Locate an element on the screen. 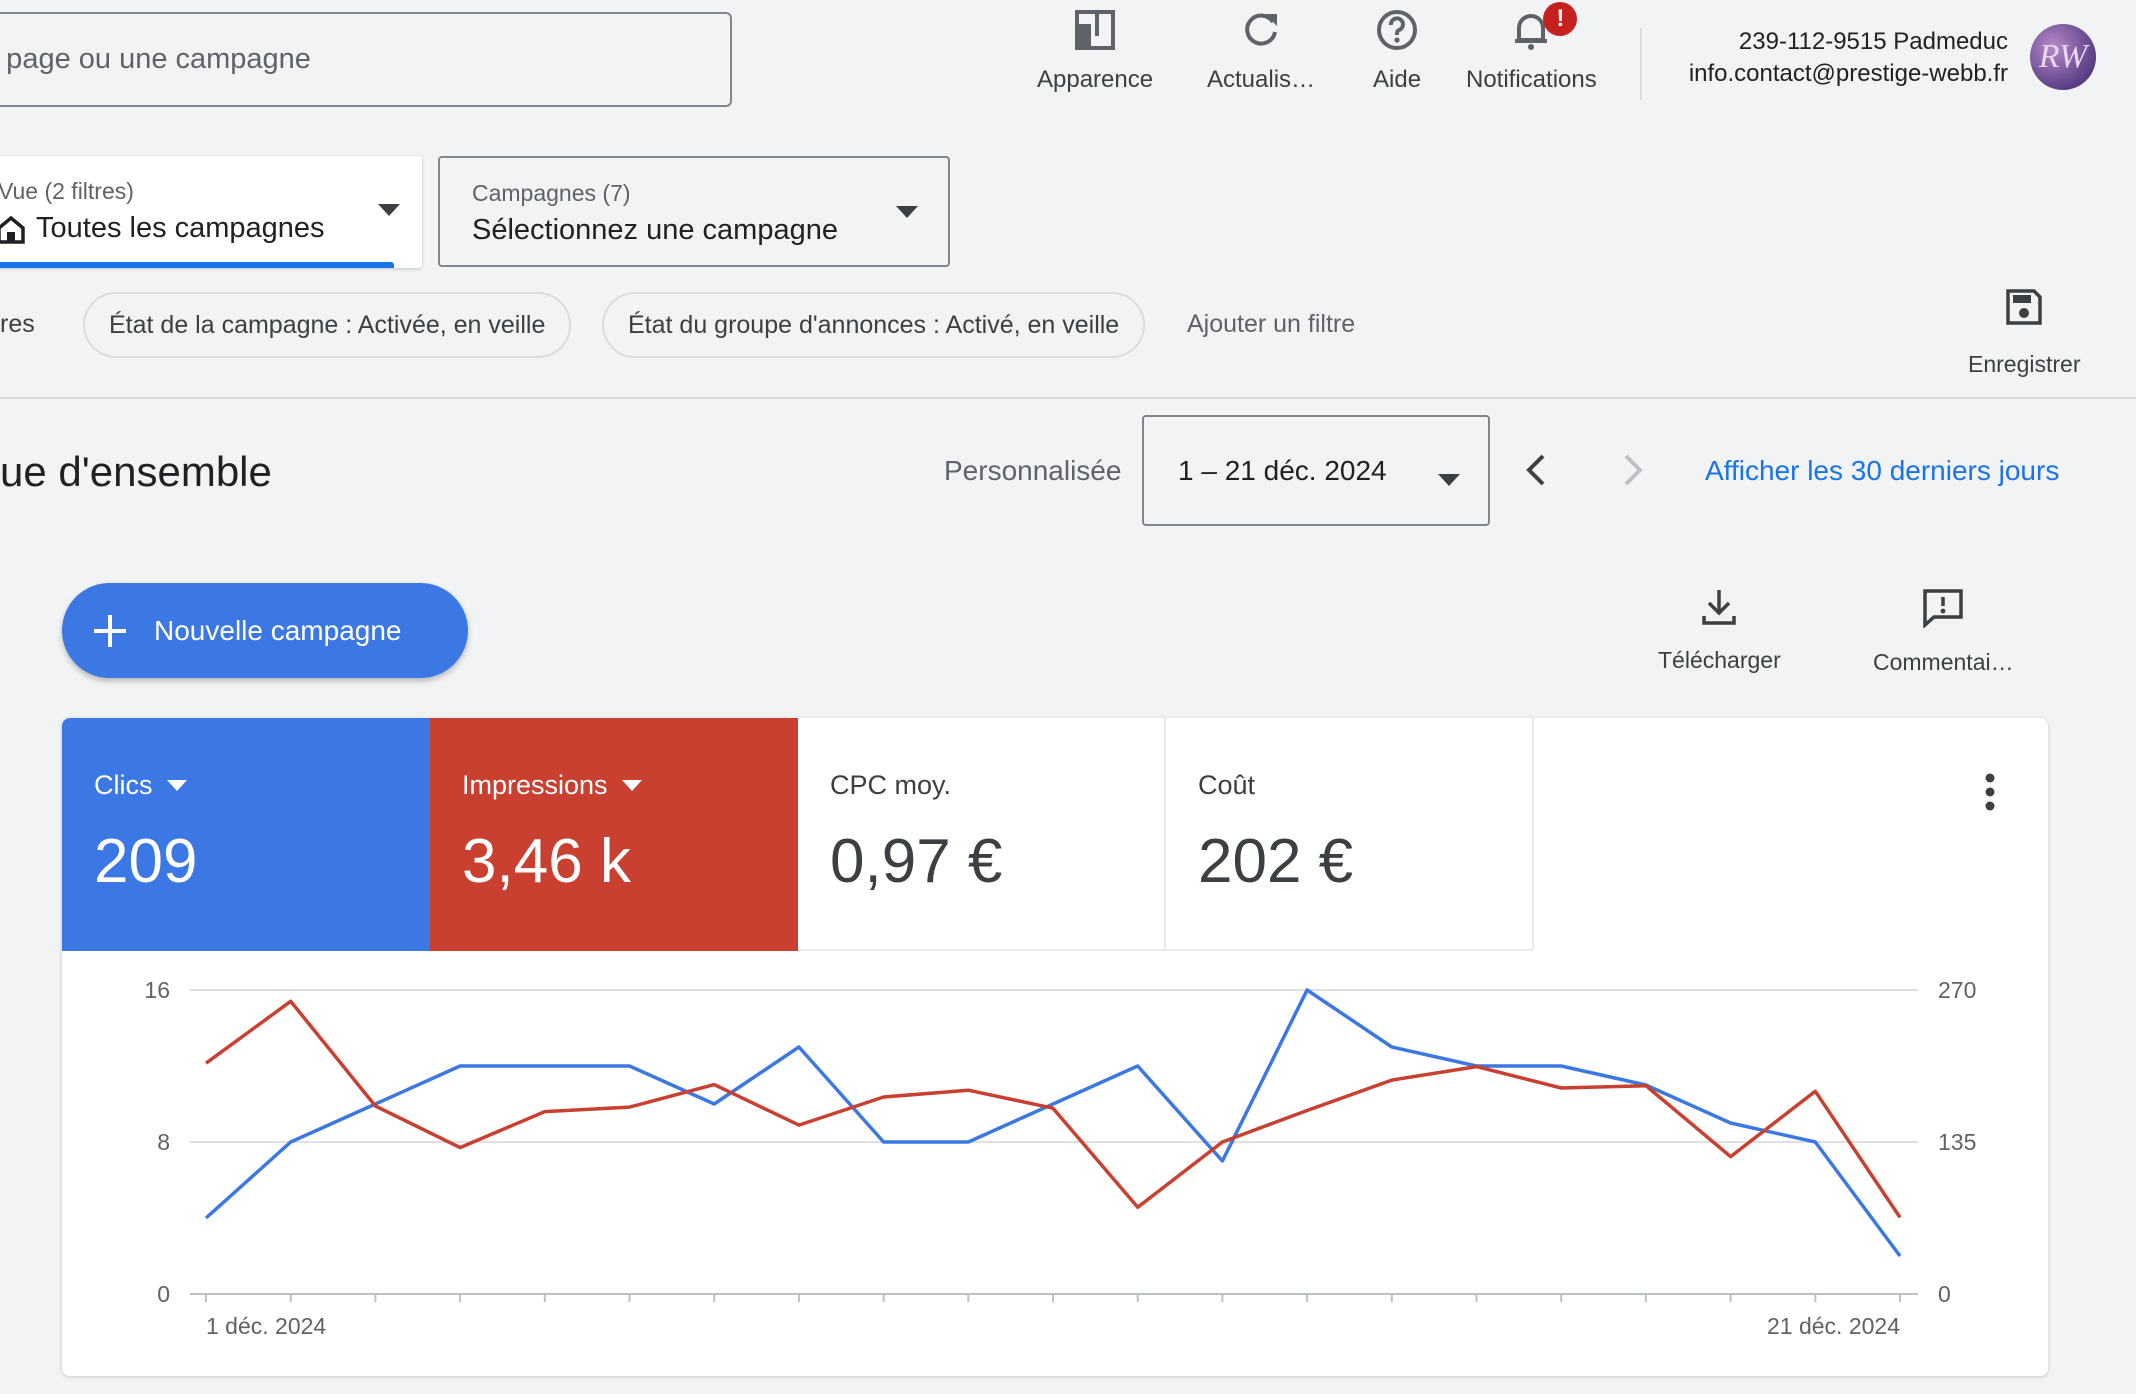 The image size is (2136, 1394). y-right-tick-label: 135 is located at coordinates (1957, 1142).